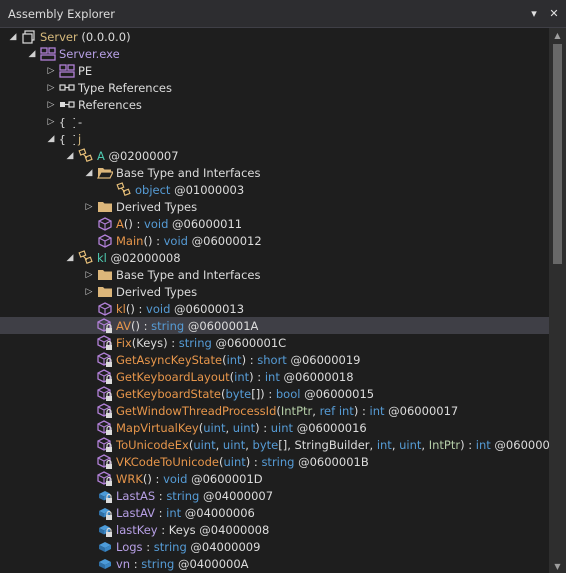 The height and width of the screenshot is (573, 566). I want to click on namespace-icon: { }, so click(67, 139).